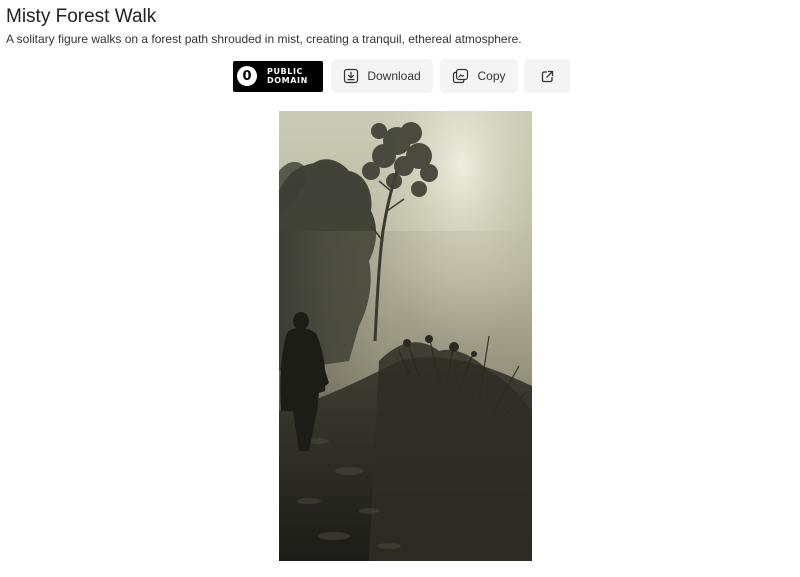 The width and height of the screenshot is (800, 577). I want to click on download-button: Download, so click(382, 76).